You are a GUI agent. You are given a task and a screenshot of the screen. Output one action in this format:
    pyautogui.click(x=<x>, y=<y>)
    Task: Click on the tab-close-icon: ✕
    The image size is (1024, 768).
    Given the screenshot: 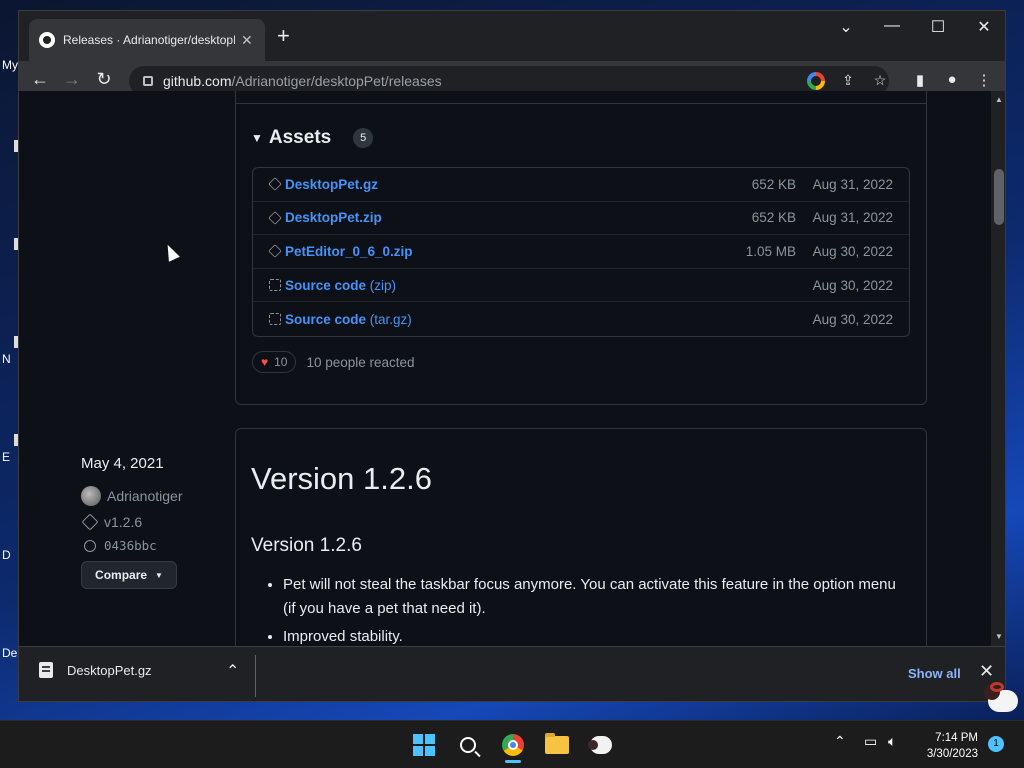 What is the action you would take?
    pyautogui.click(x=247, y=40)
    